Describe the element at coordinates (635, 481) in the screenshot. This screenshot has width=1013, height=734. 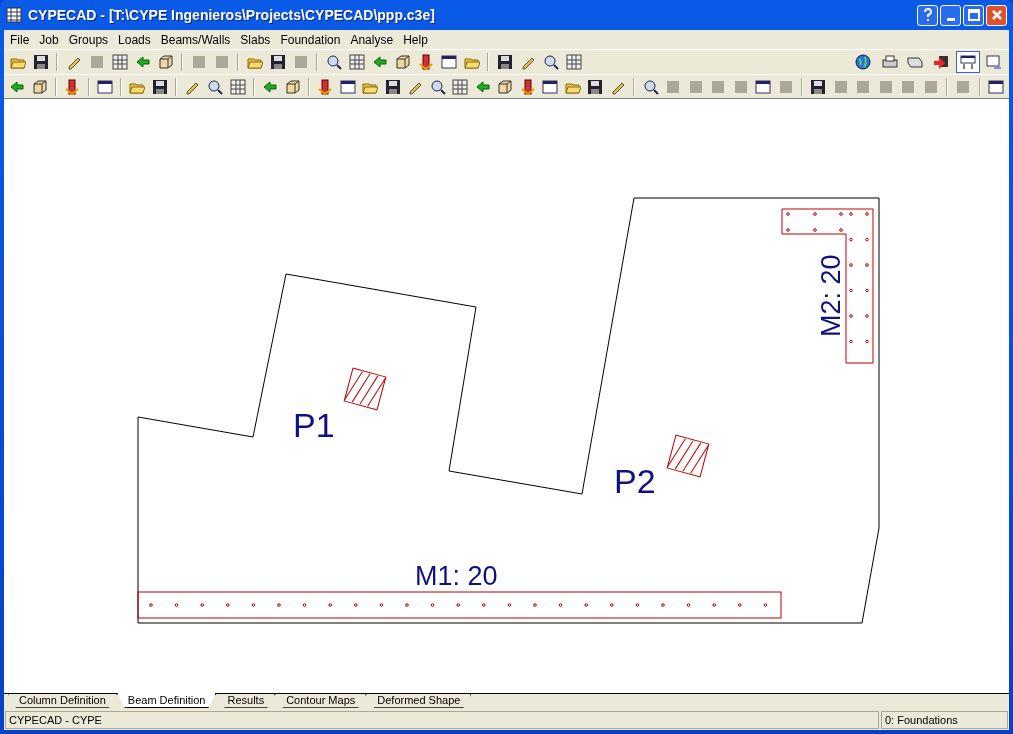
I see `column-label: P2` at that location.